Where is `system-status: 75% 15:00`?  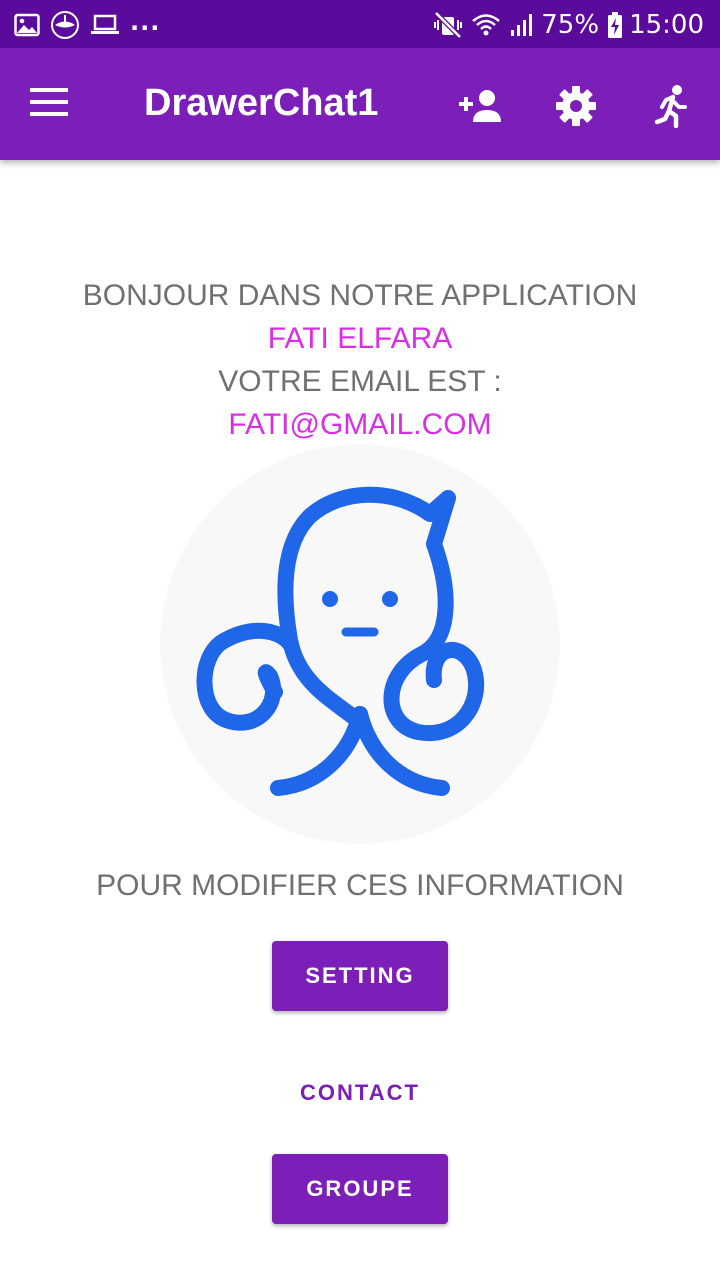 system-status: 75% 15:00 is located at coordinates (564, 25).